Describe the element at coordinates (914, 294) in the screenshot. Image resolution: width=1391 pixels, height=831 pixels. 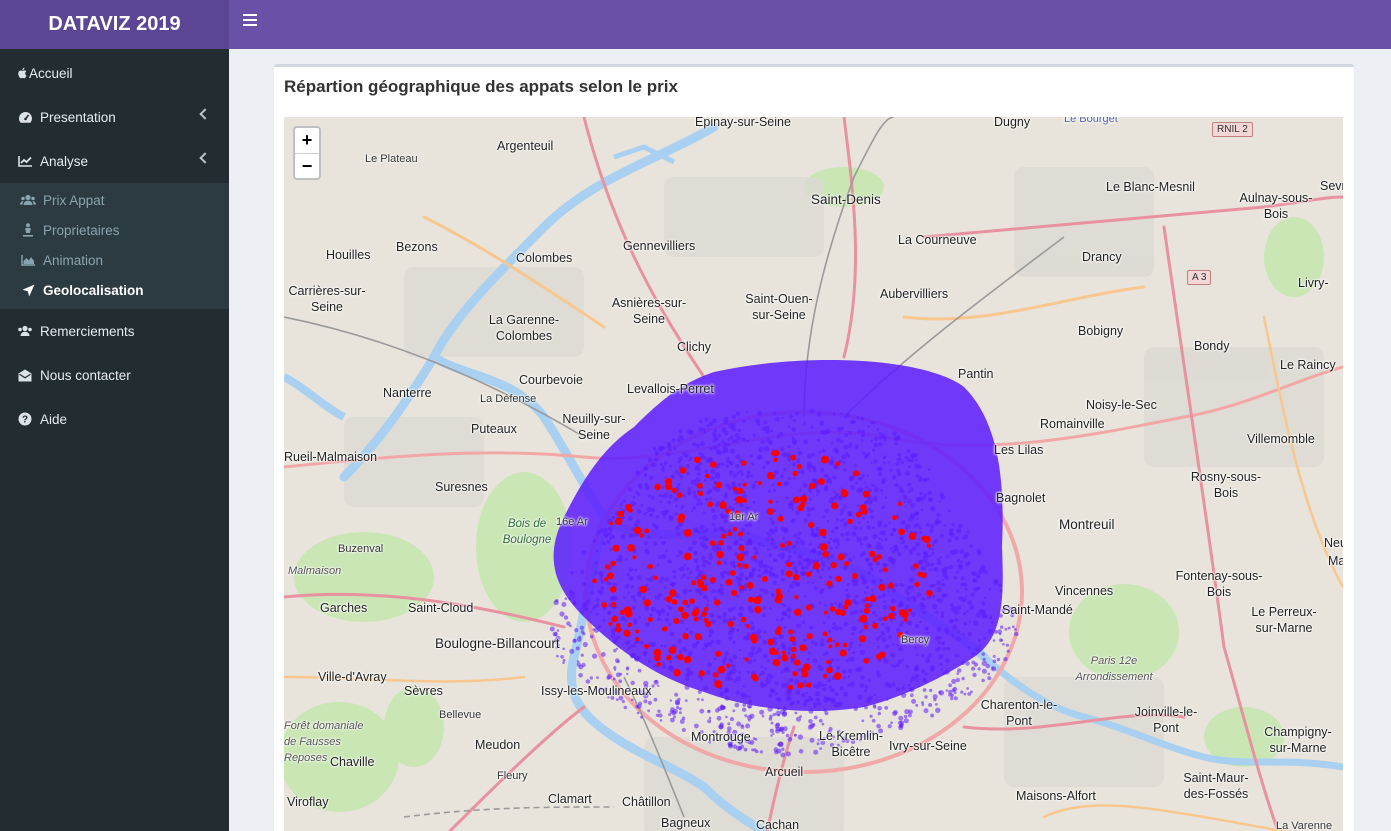
I see `place-label: Aubervilliers` at that location.